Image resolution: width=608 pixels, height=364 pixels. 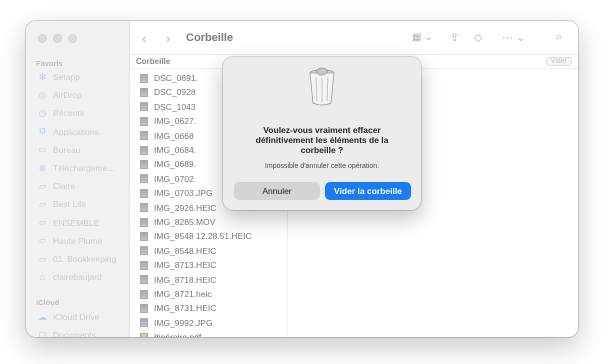 I want to click on cancel-button: Annuler, so click(x=277, y=191).